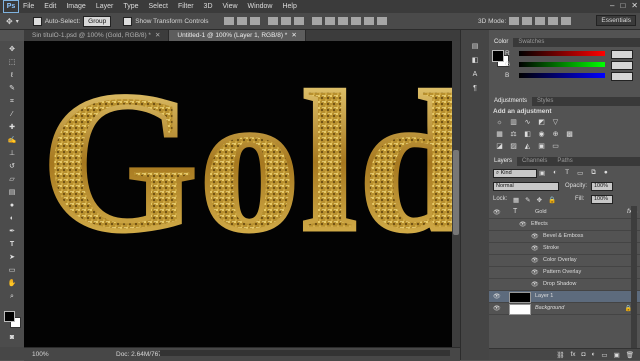  Describe the element at coordinates (241, 21) in the screenshot. I see `align-middle-icon` at that location.